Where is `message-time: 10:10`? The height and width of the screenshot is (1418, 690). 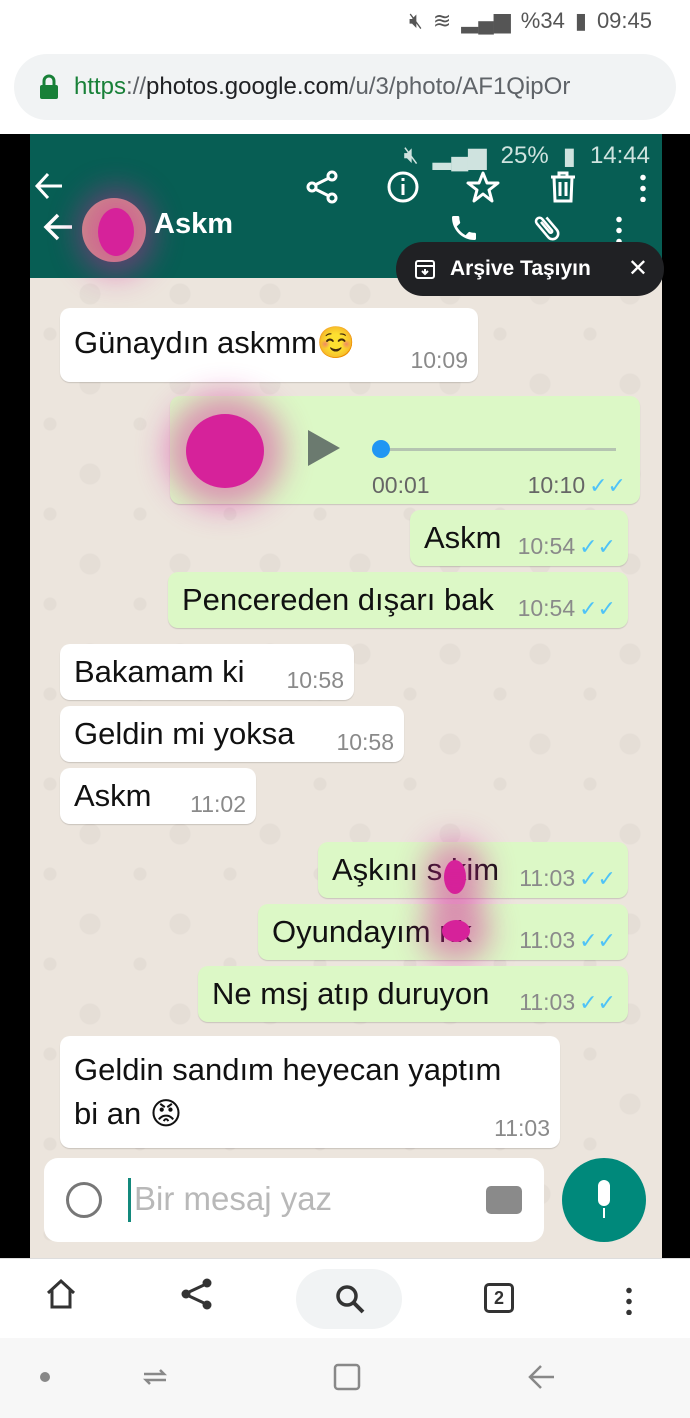 message-time: 10:10 is located at coordinates (556, 485).